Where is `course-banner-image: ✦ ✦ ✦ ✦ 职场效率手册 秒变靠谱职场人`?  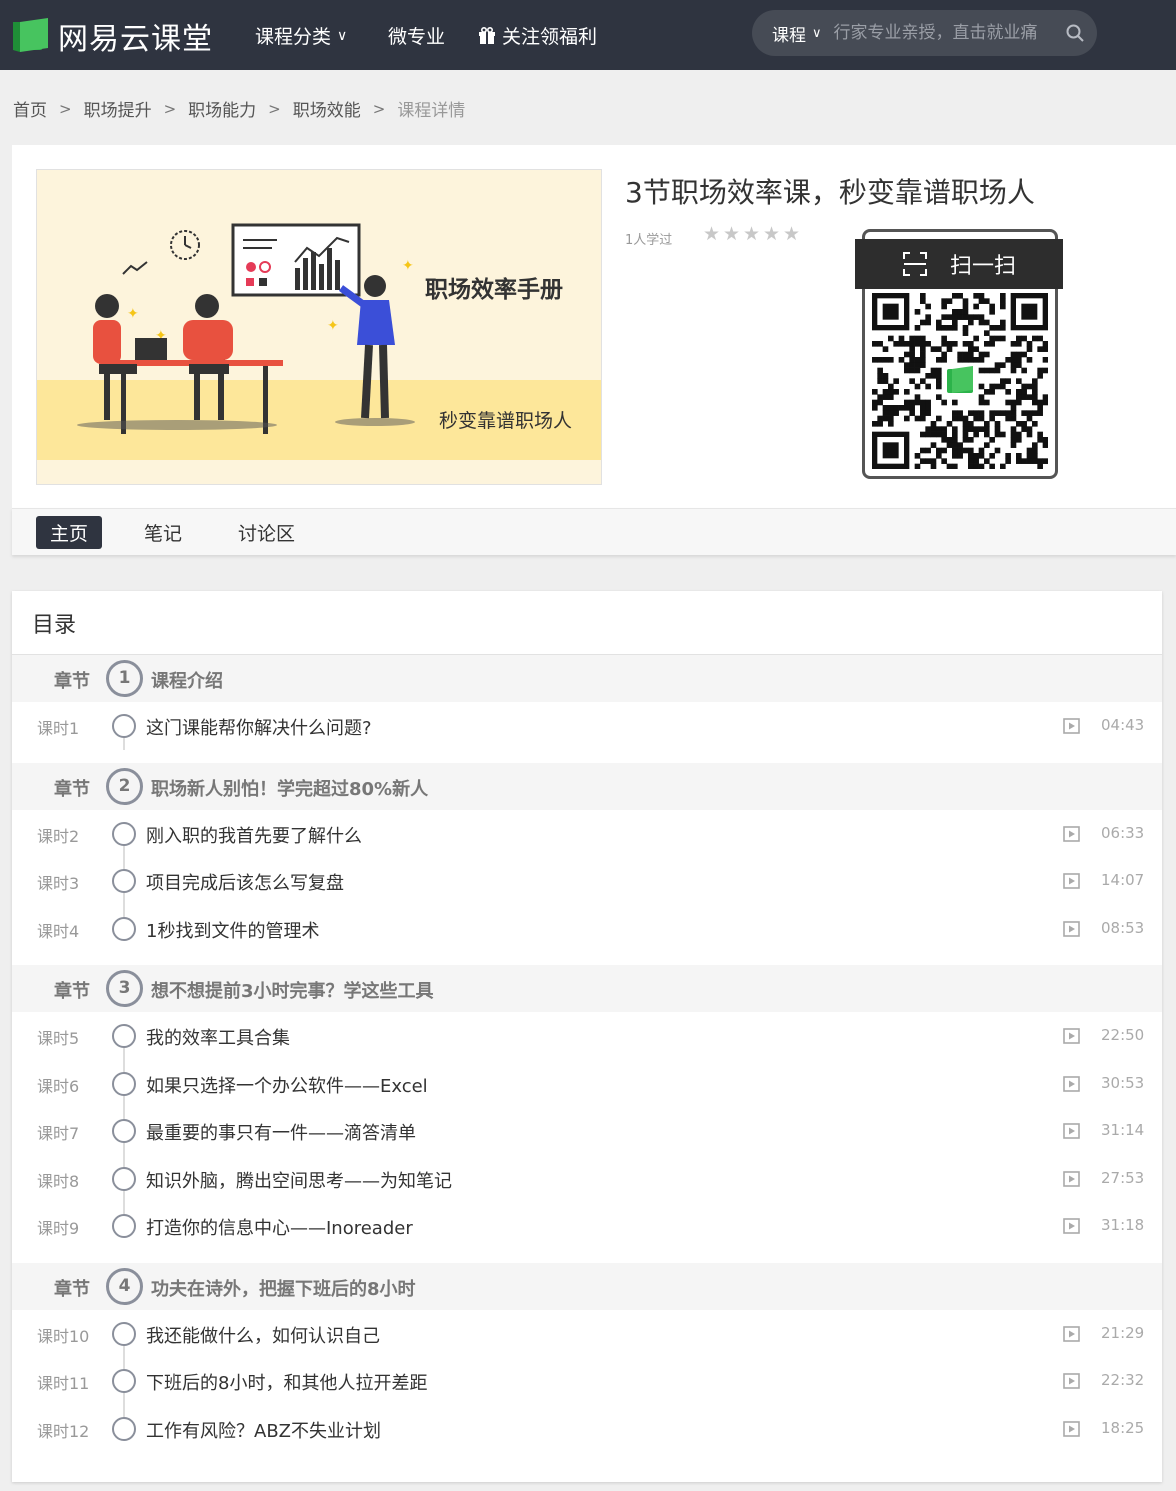 course-banner-image: ✦ ✦ ✦ ✦ 职场效率手册 秒变靠谱职场人 is located at coordinates (319, 327).